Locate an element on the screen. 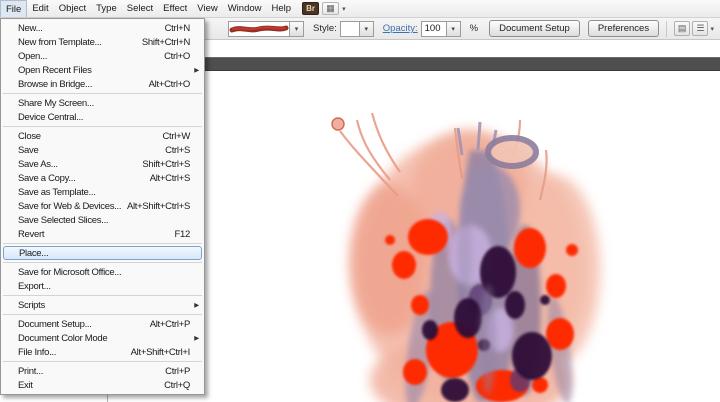  menu-item-exit: Exit Ctrl+Q is located at coordinates (102, 385).